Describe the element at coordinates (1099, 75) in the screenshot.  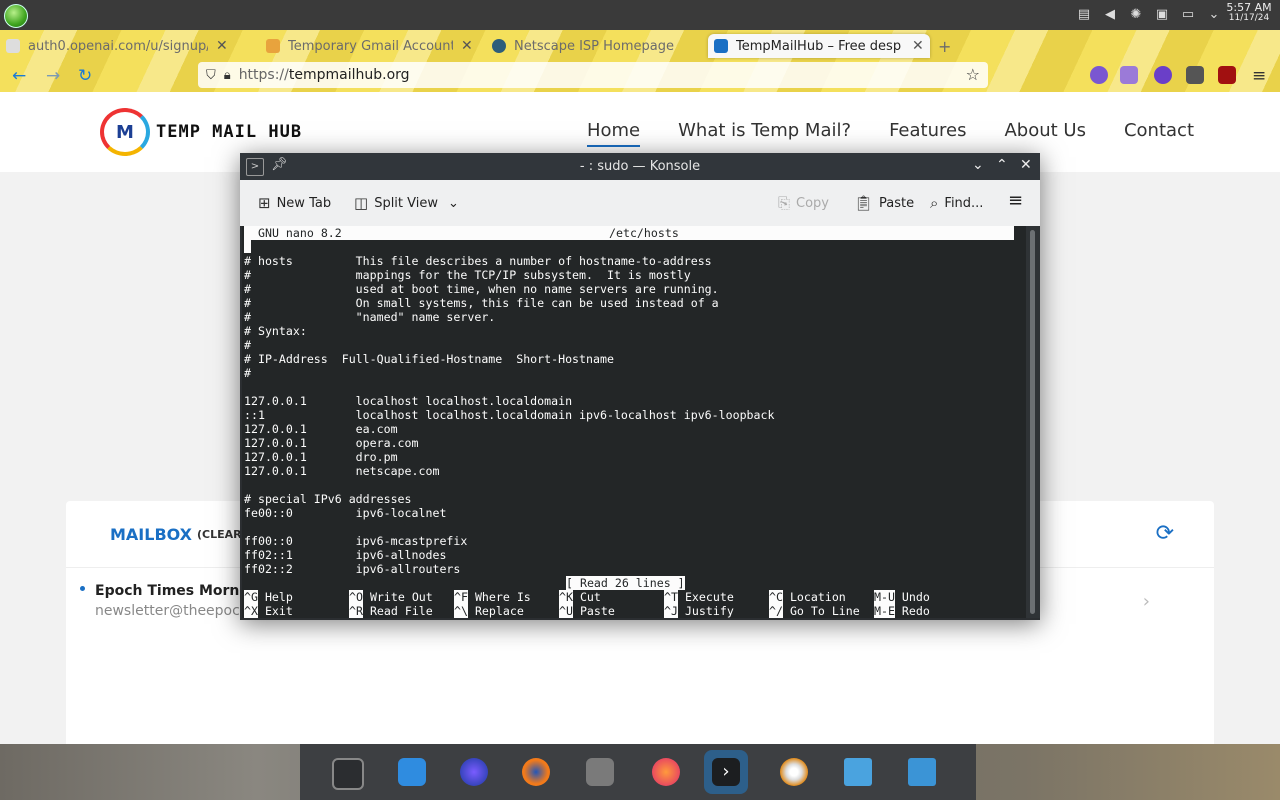
I see `vpn-extension-icon` at that location.